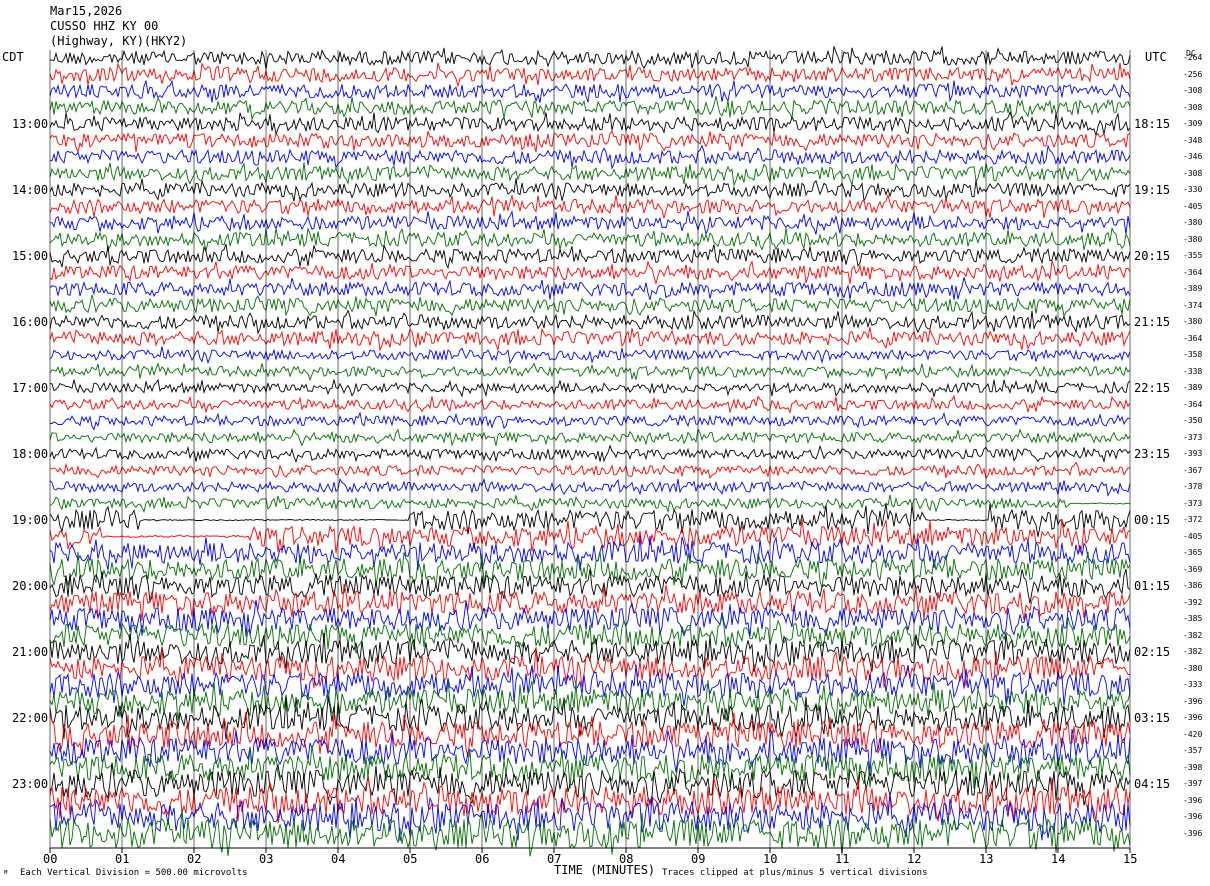  What do you see at coordinates (1152, 718) in the screenshot?
I see `right-hour-label: 03:15` at bounding box center [1152, 718].